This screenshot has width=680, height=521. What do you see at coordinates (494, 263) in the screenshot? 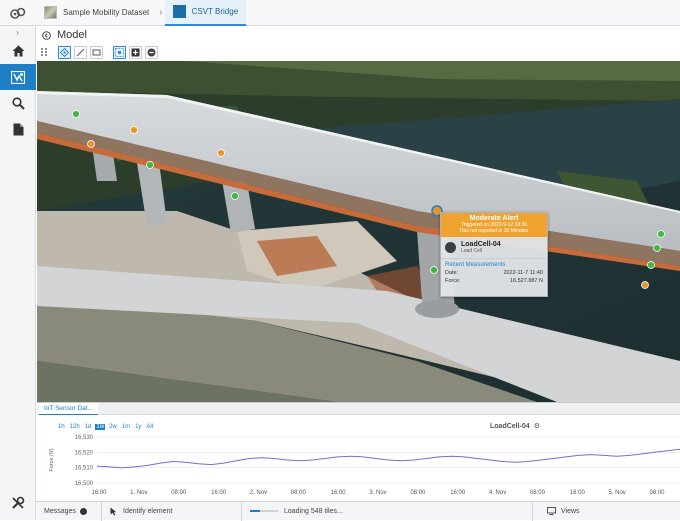
I see `recent-measurements-link: Recent Measurements` at bounding box center [494, 263].